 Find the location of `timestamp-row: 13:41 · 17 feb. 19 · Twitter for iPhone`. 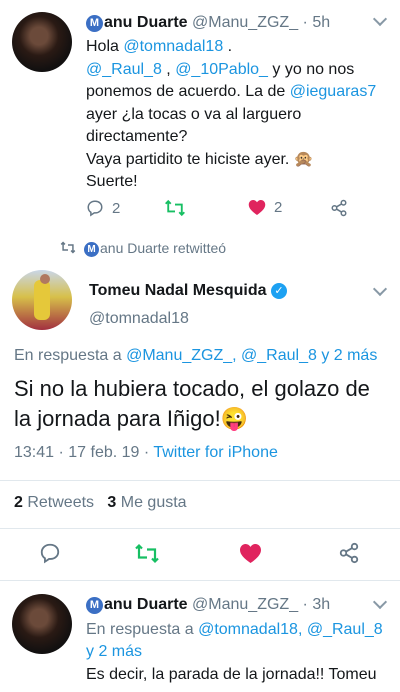

timestamp-row: 13:41 · 17 feb. 19 · Twitter for iPhone is located at coordinates (146, 453).